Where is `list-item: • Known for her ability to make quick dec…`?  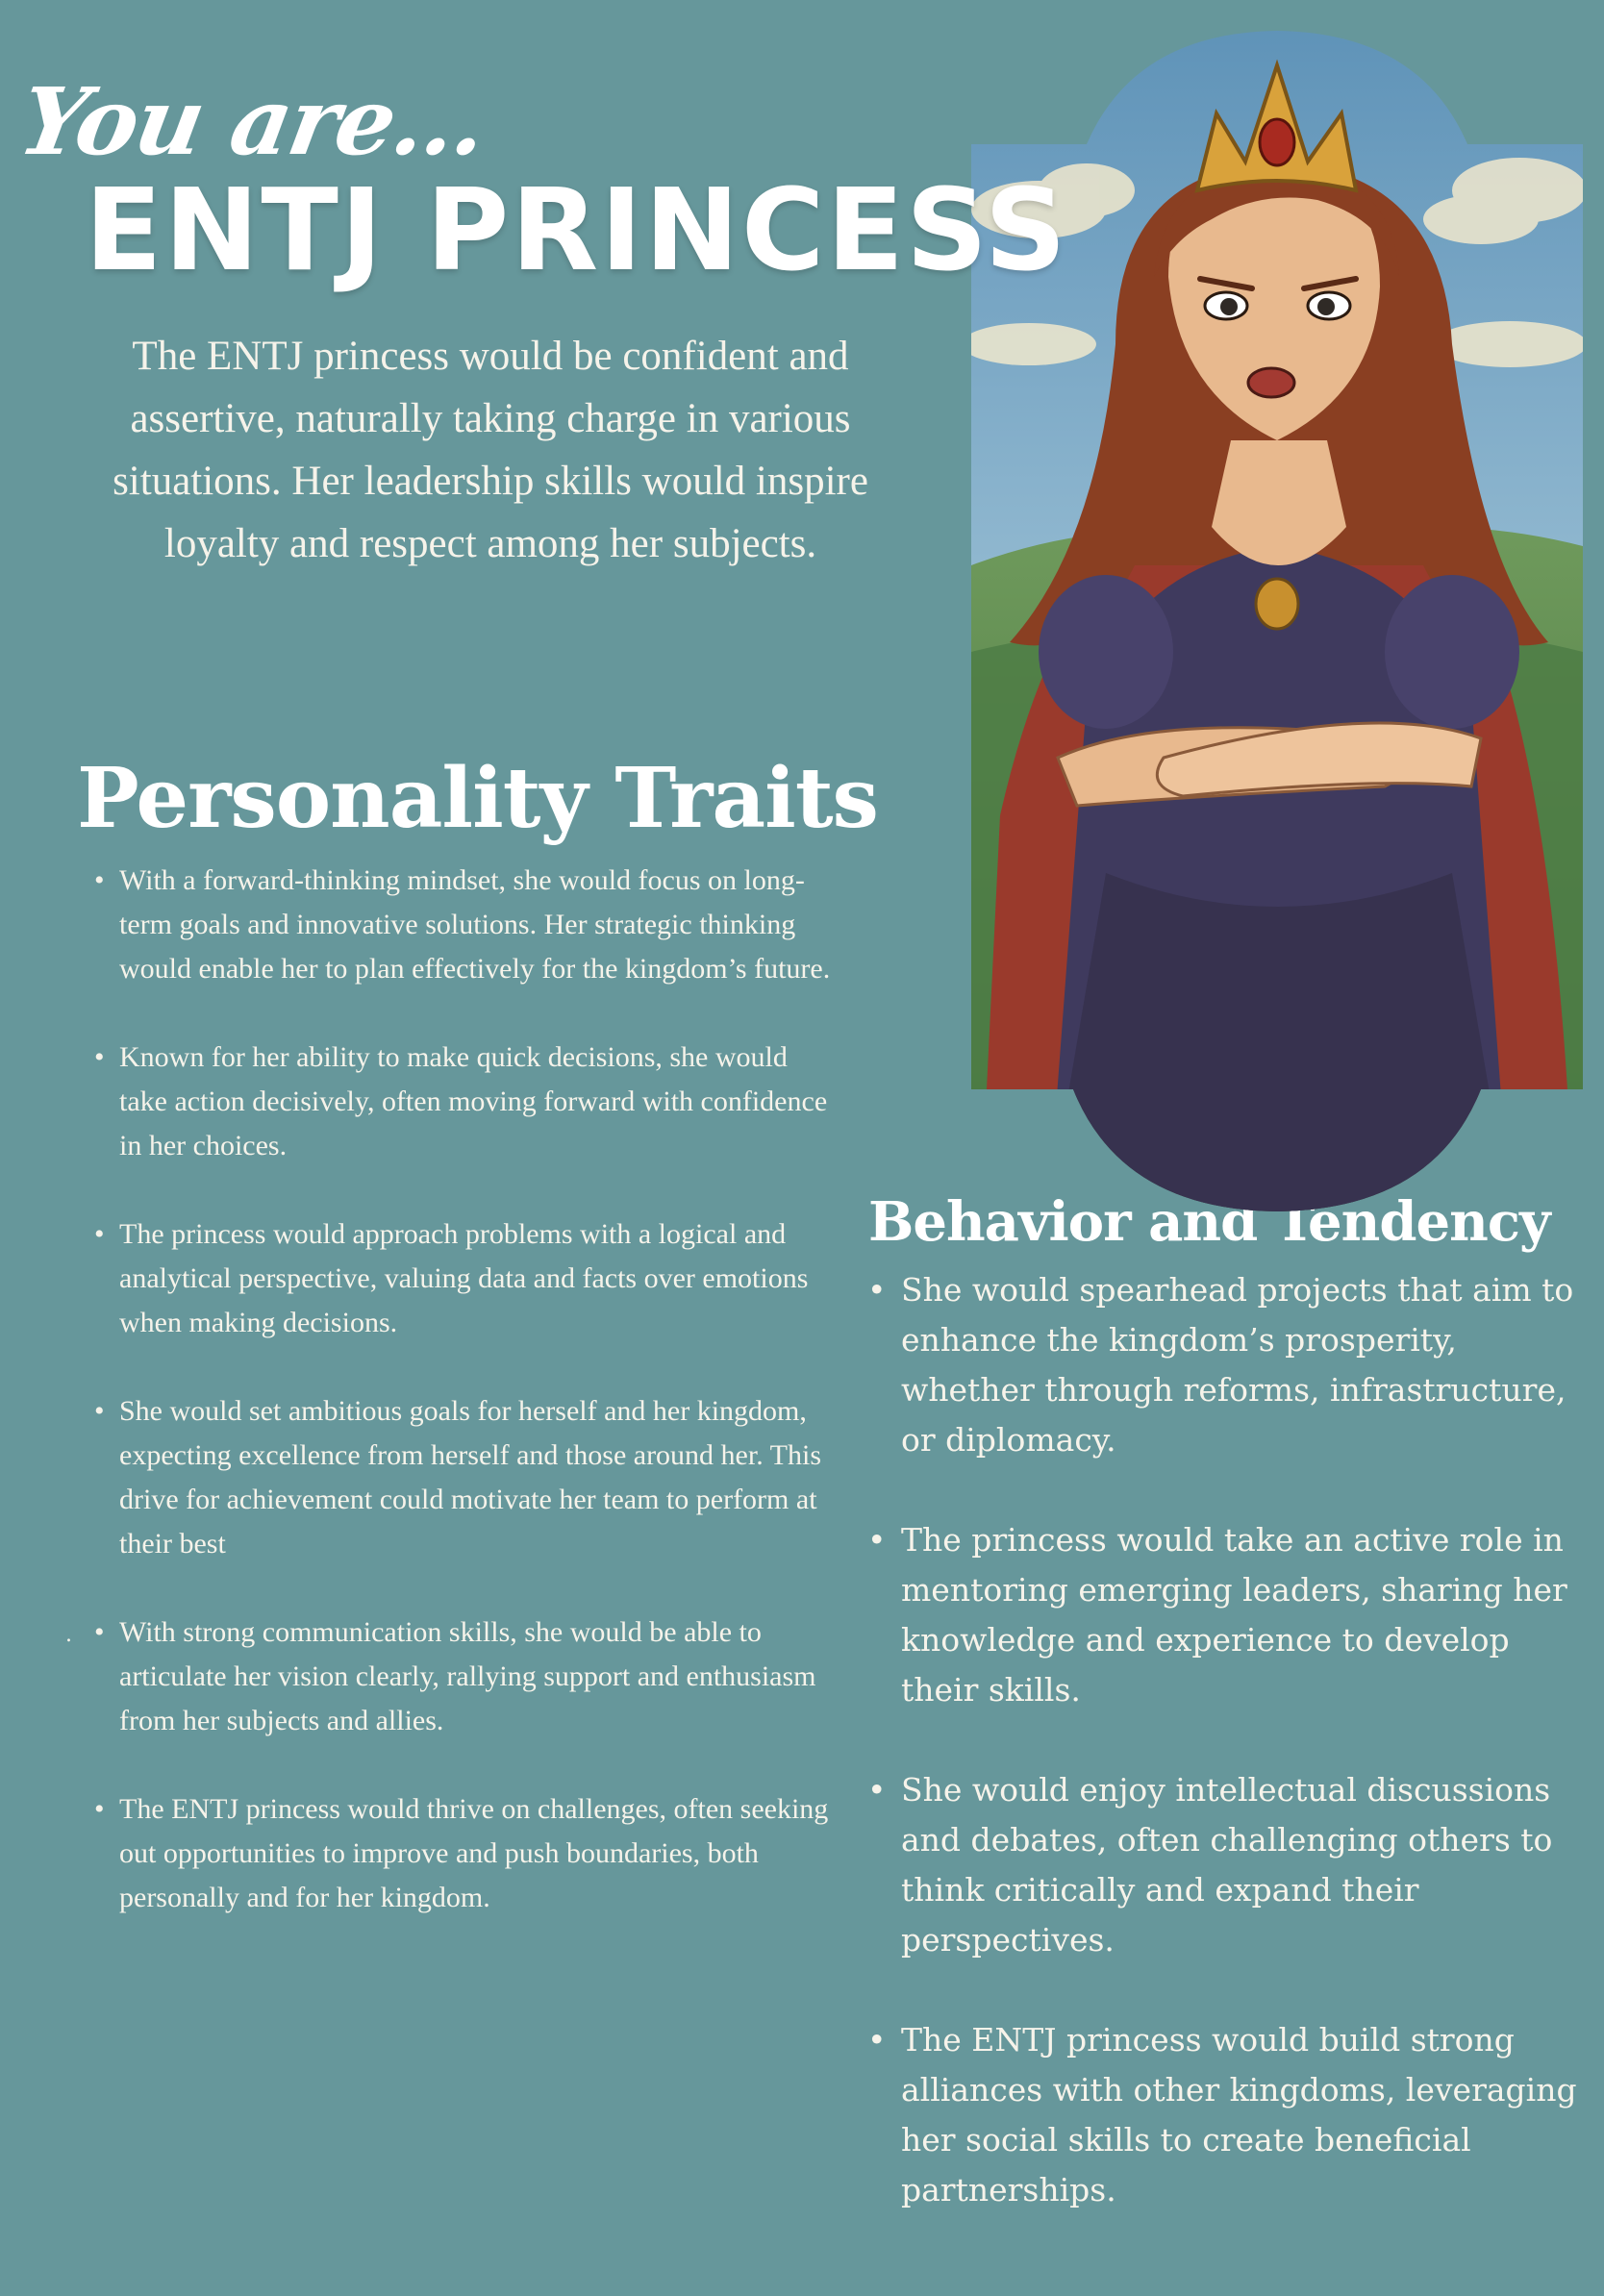
list-item: • Known for her ability to make quick dec… is located at coordinates (465, 1102).